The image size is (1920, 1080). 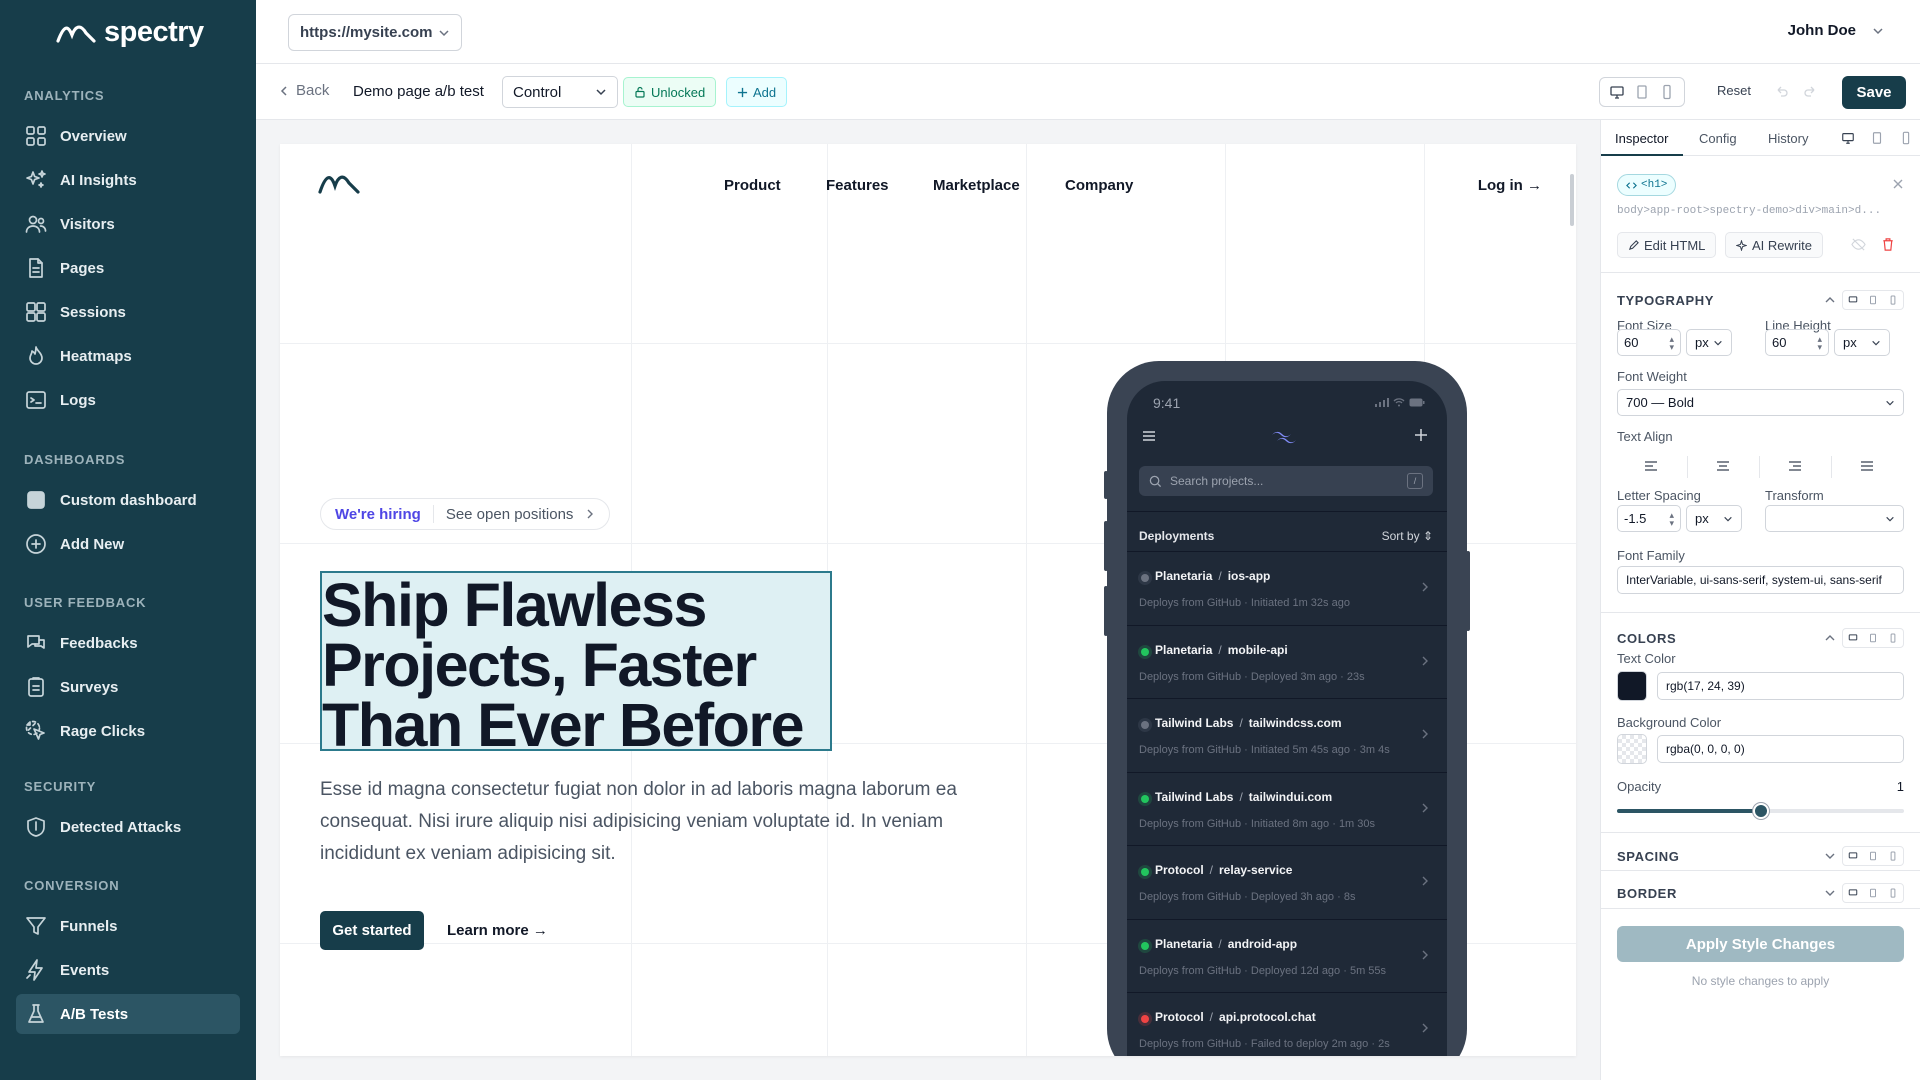 I want to click on add-button: Add, so click(x=757, y=92).